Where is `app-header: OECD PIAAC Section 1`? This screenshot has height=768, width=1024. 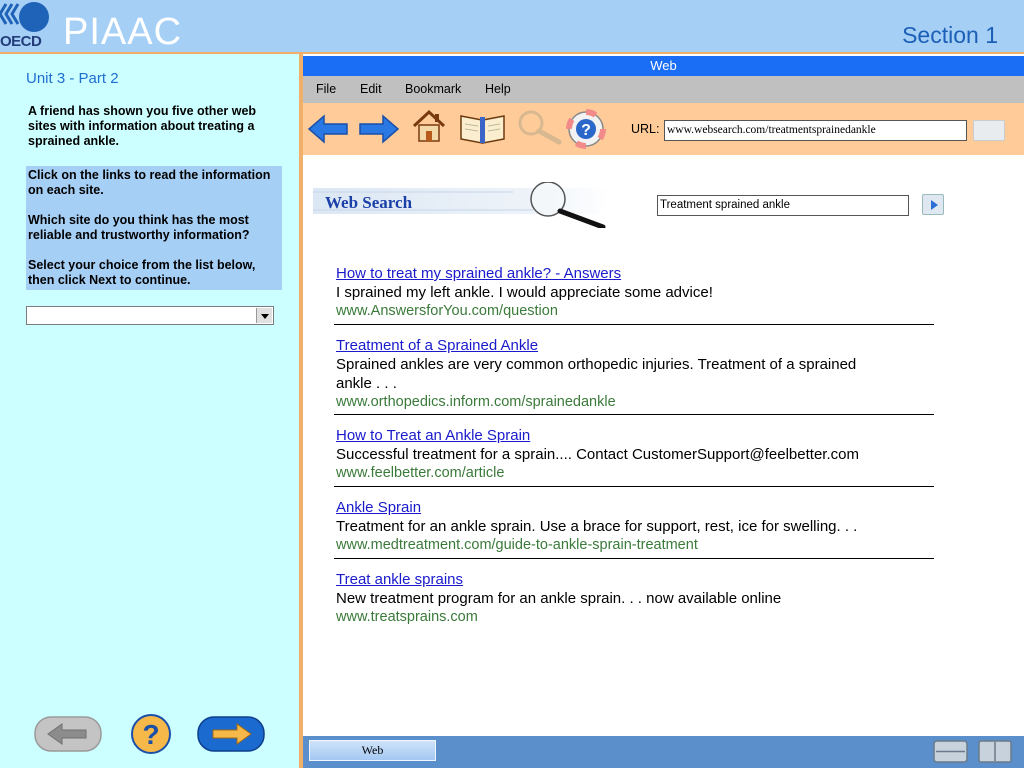 app-header: OECD PIAAC Section 1 is located at coordinates (512, 26).